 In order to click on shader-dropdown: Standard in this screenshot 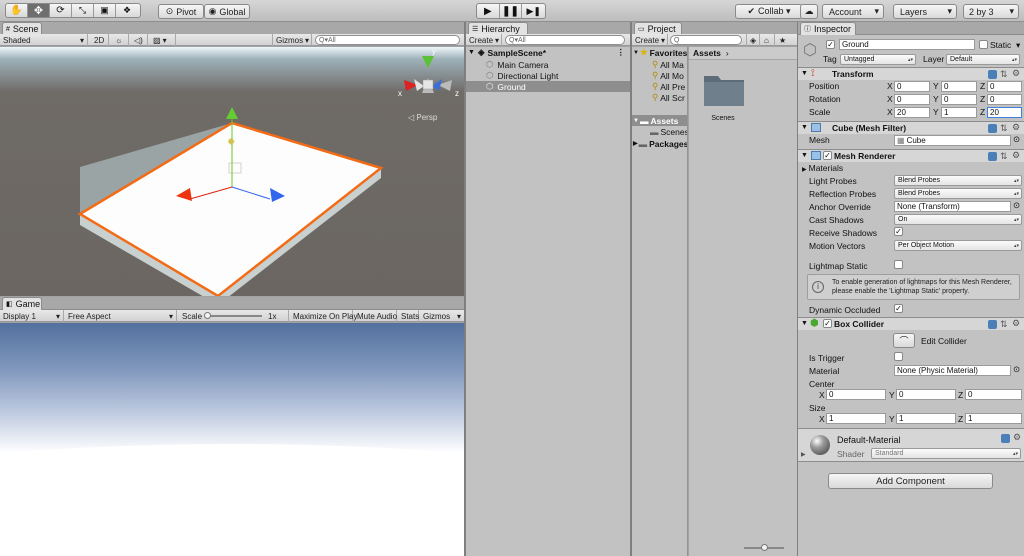, I will do `click(946, 453)`.